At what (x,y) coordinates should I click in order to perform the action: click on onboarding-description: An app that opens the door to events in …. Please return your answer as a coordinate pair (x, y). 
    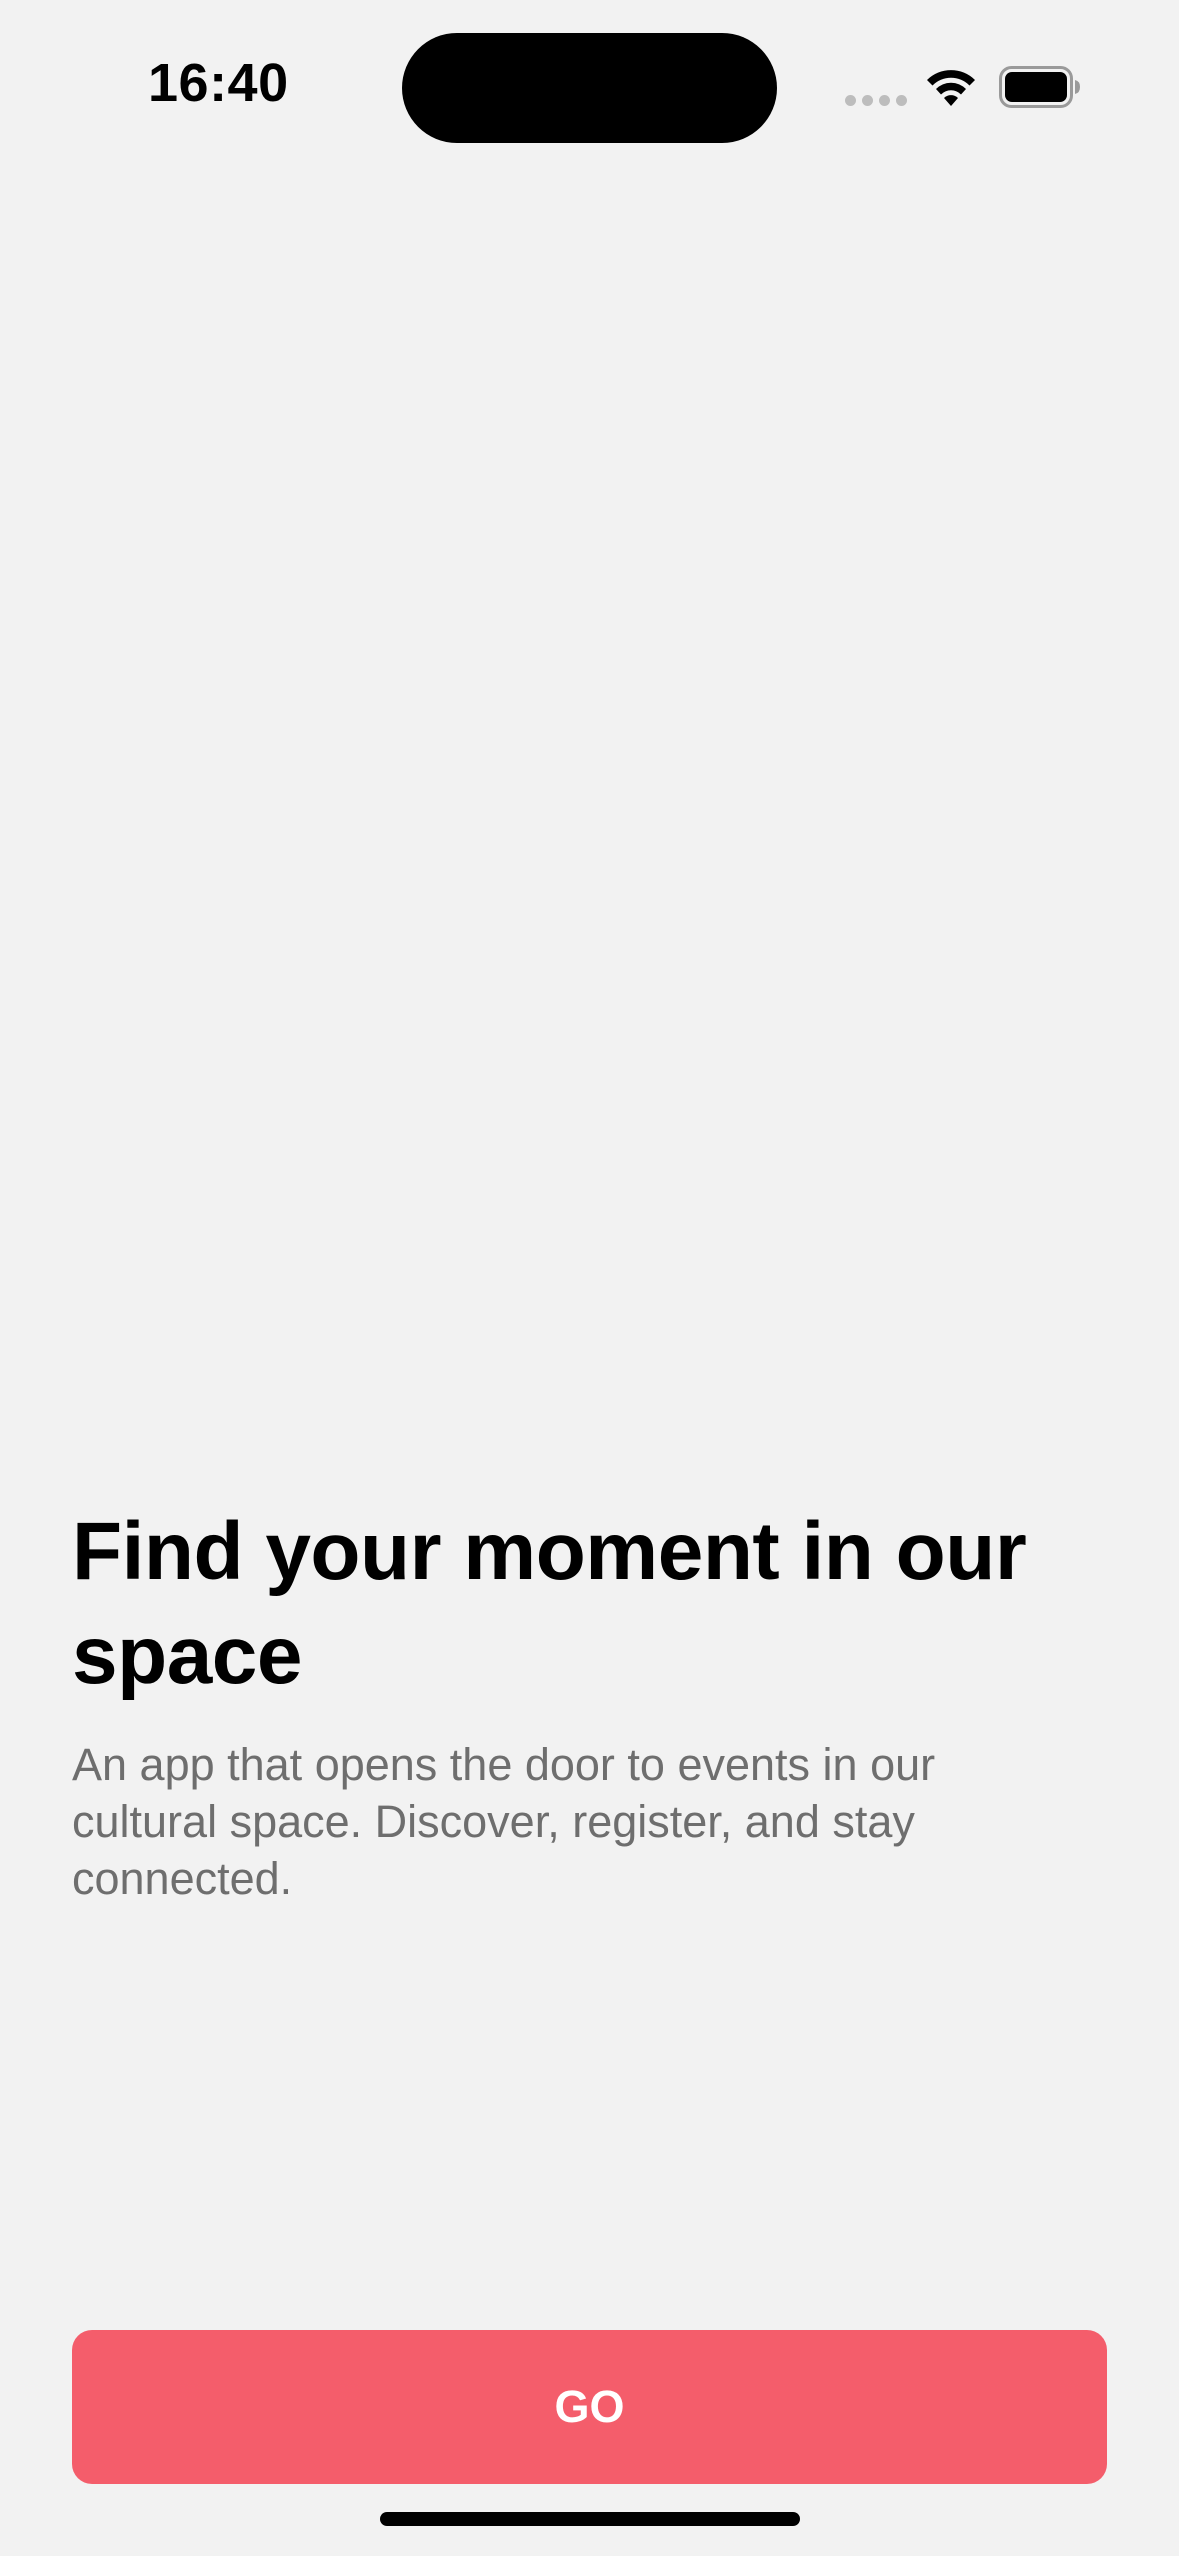
    Looking at the image, I should click on (504, 1821).